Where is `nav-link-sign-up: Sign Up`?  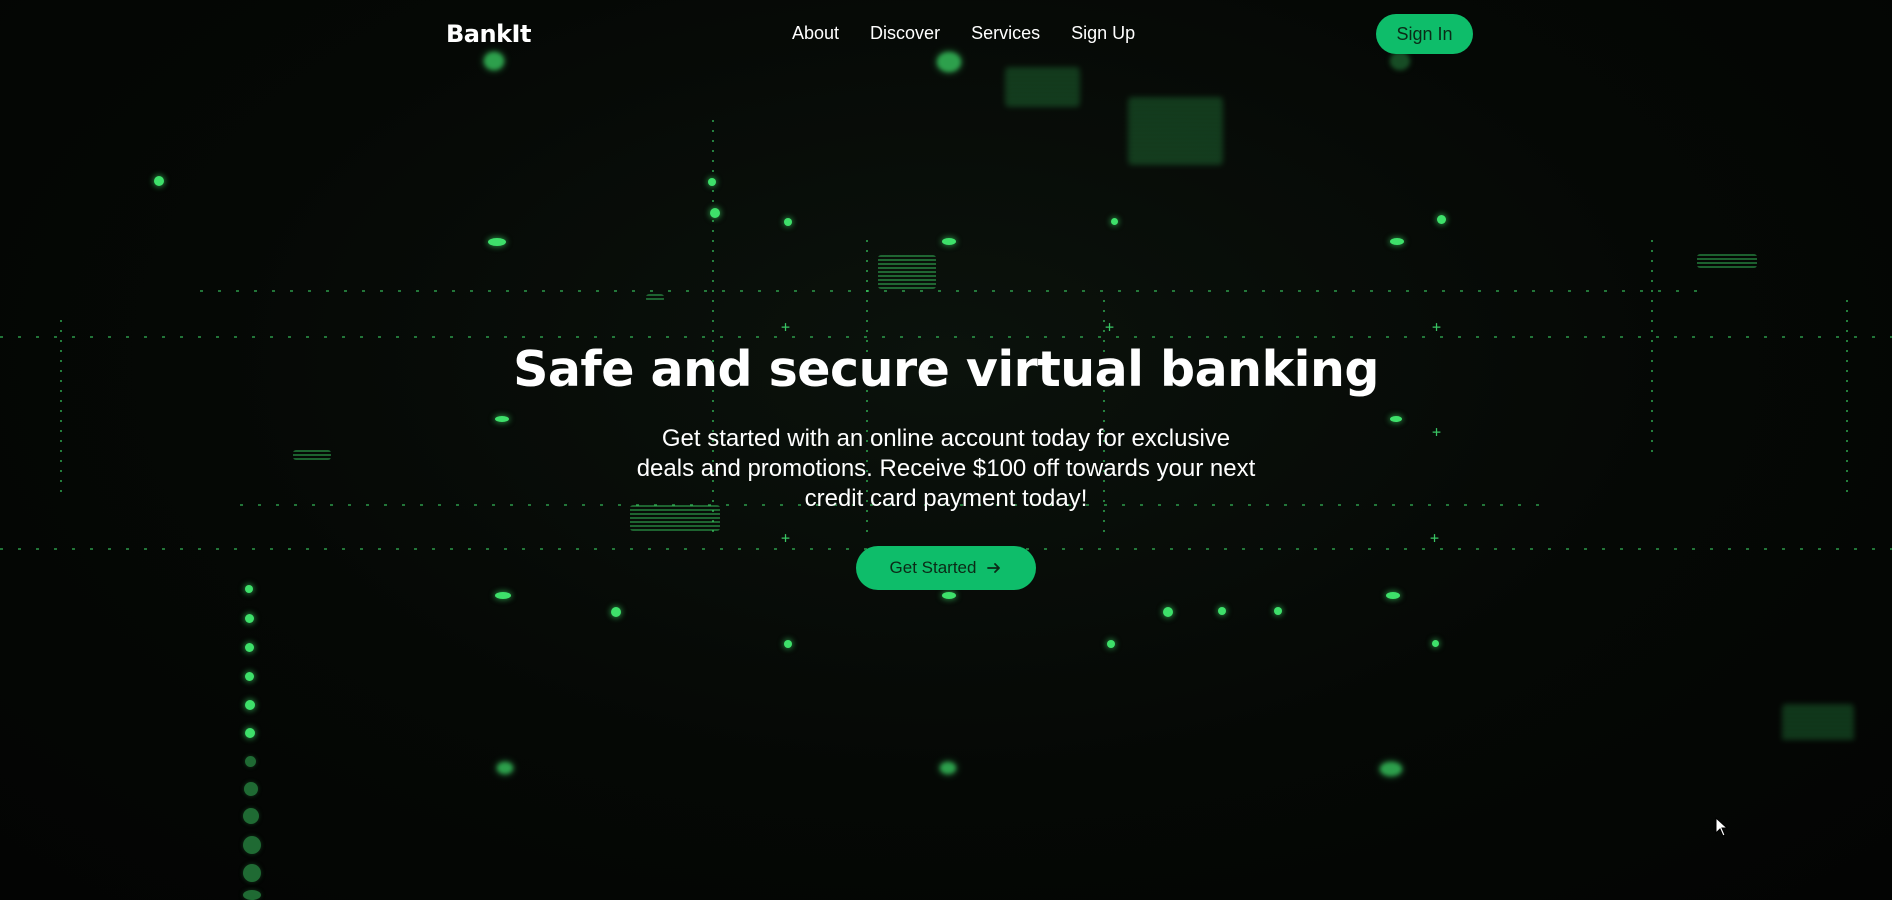
nav-link-sign-up: Sign Up is located at coordinates (1103, 33).